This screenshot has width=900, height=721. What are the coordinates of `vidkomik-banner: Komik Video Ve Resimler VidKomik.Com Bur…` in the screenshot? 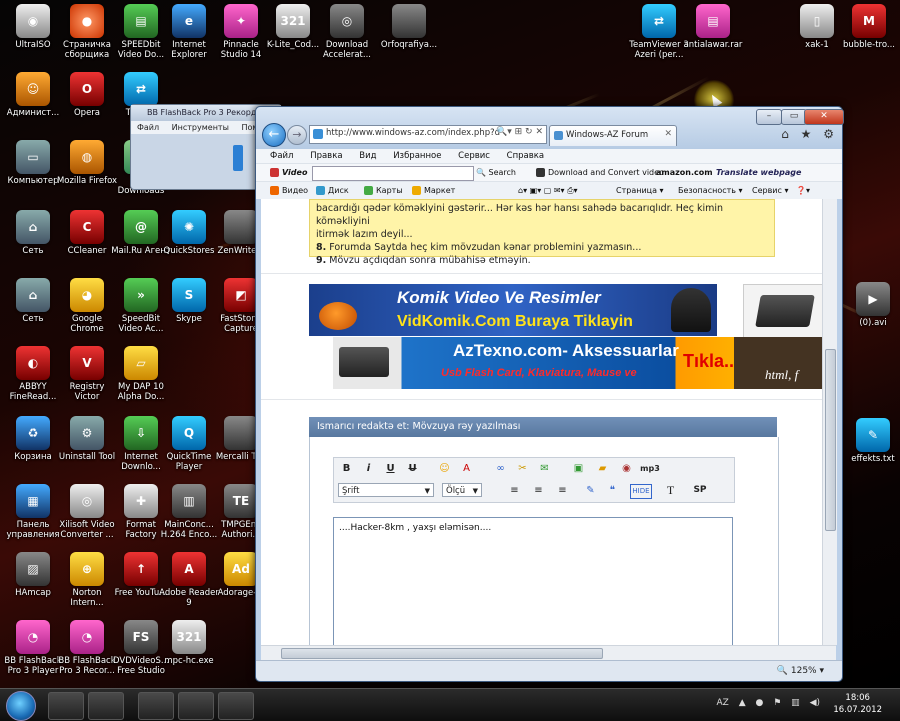 It's located at (513, 310).